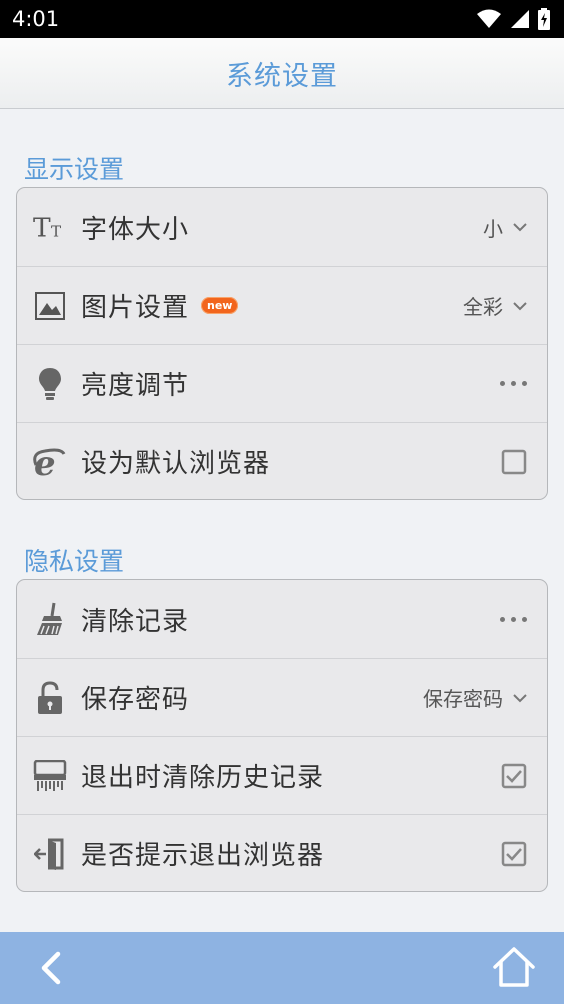  What do you see at coordinates (74, 561) in the screenshot?
I see `privacy-section-title: 隐私设置` at bounding box center [74, 561].